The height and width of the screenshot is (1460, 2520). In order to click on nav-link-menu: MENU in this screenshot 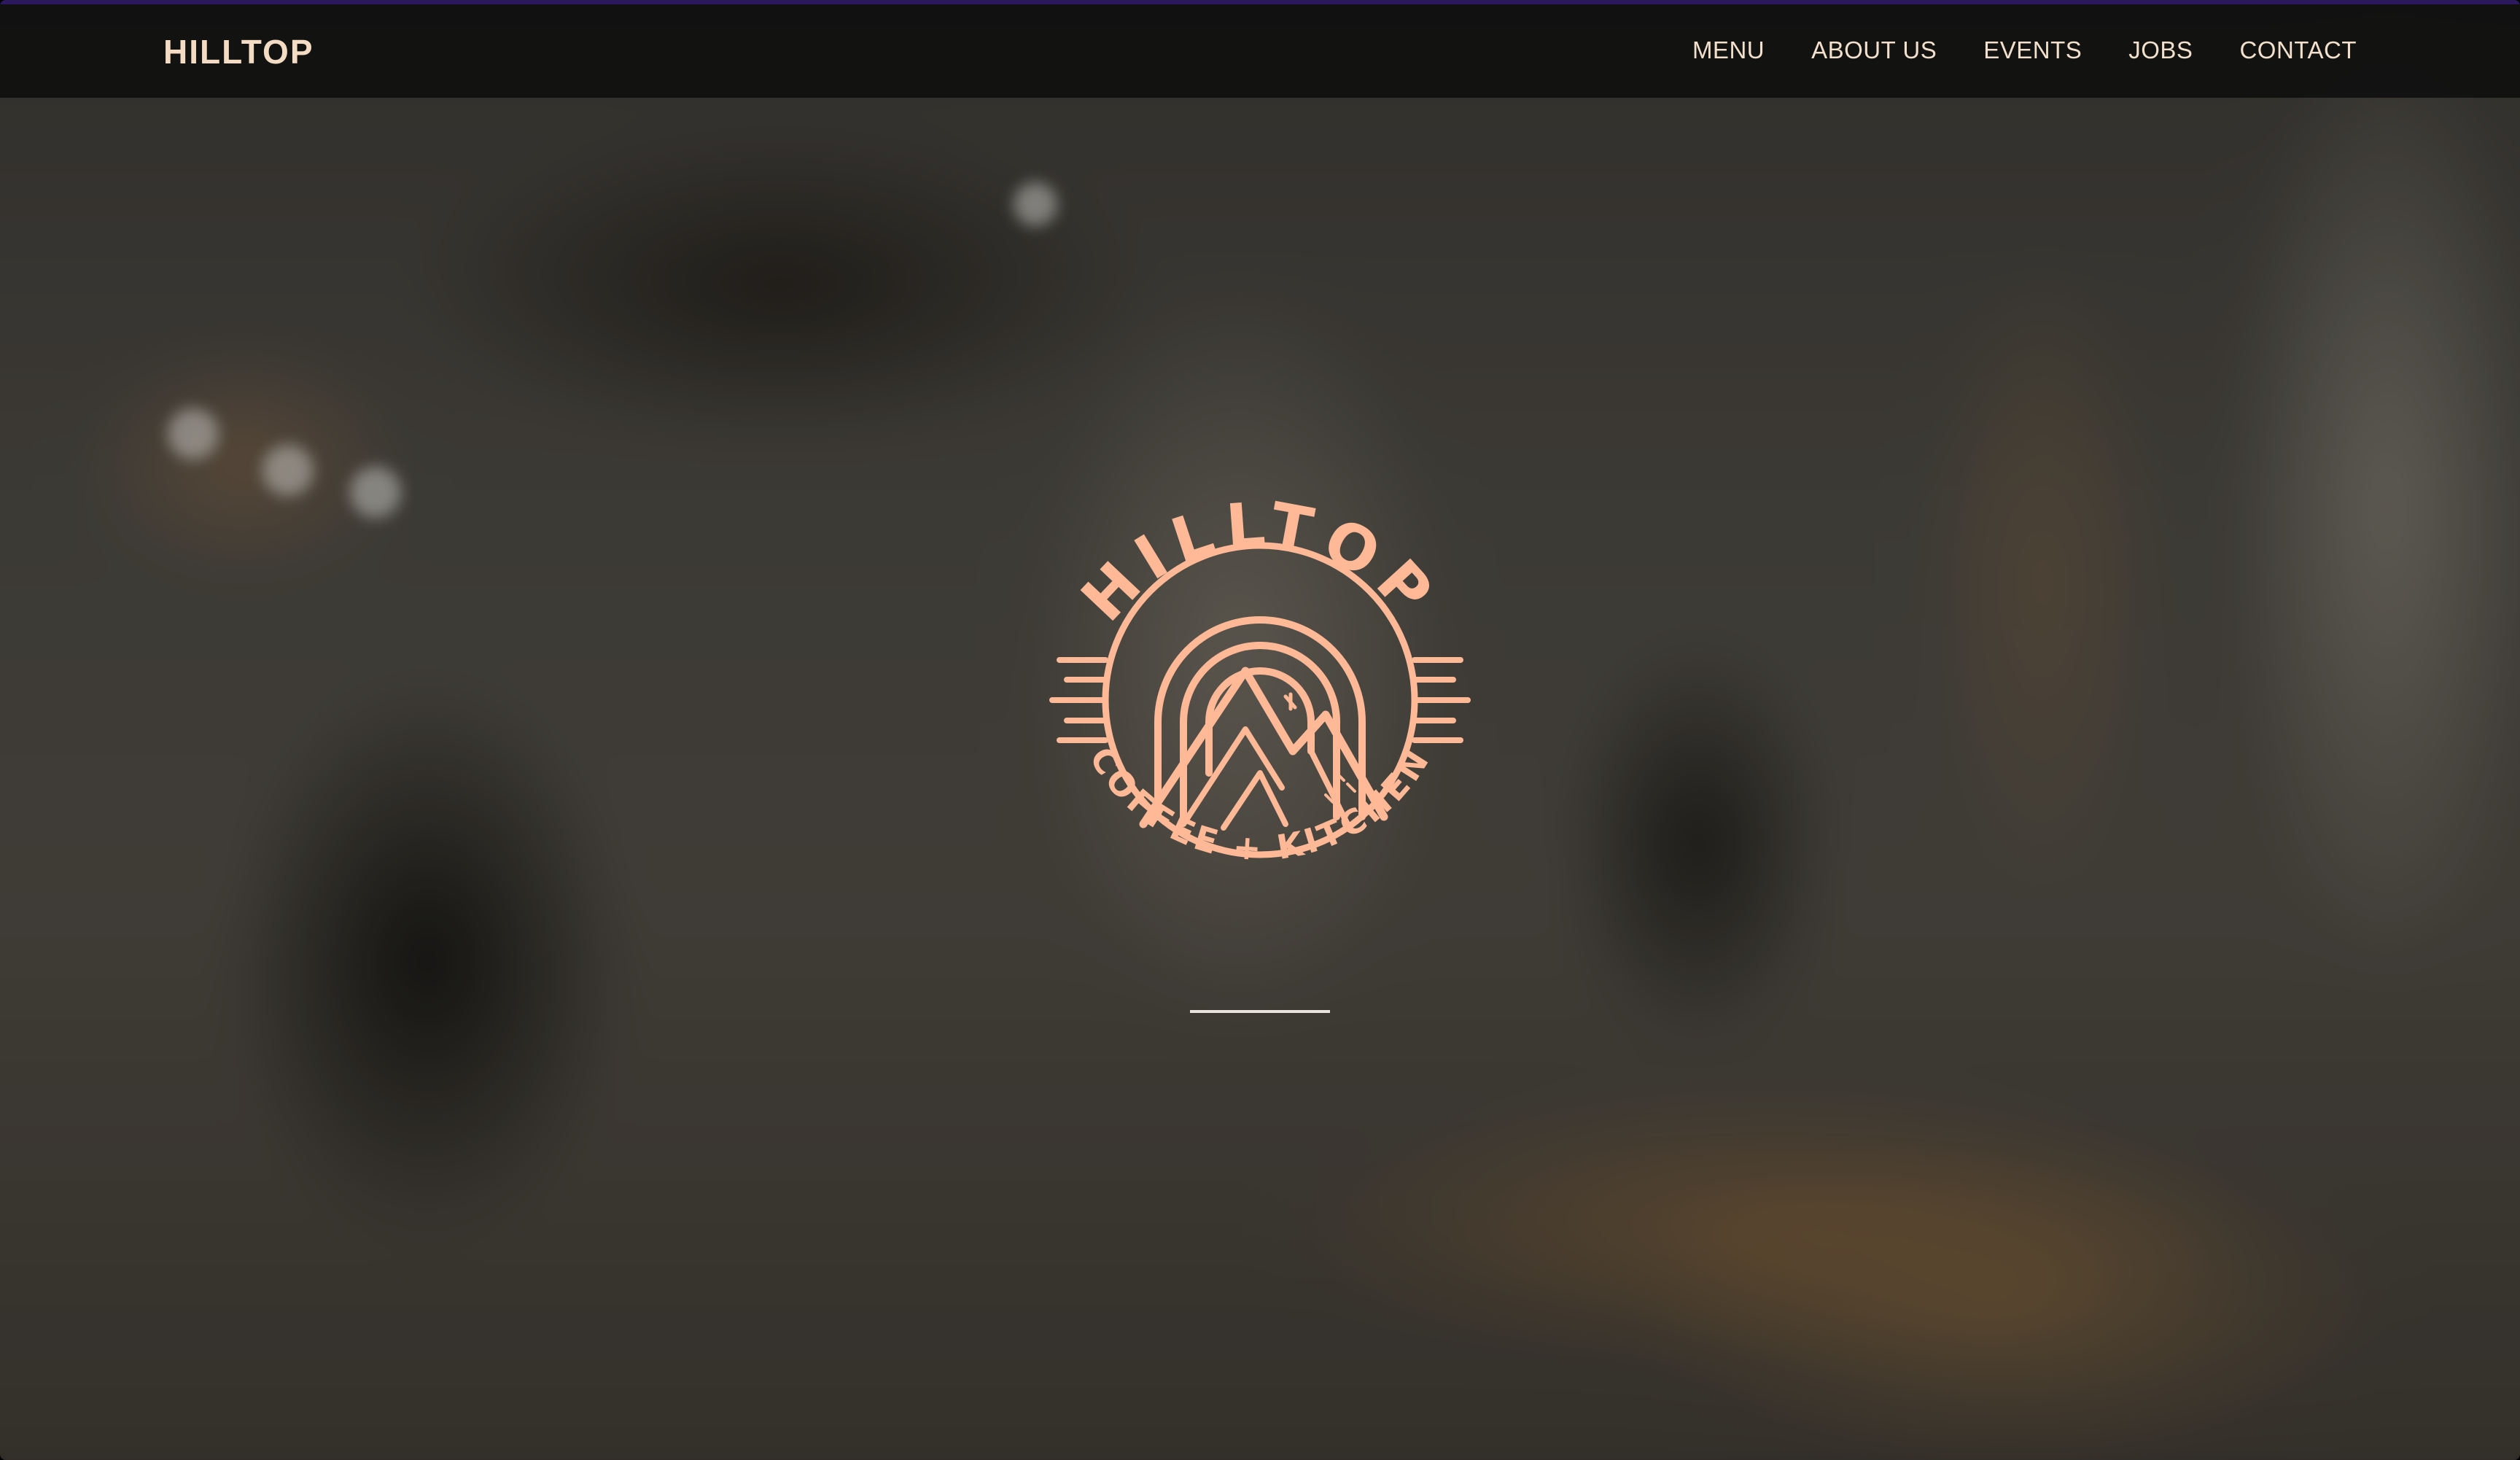, I will do `click(1728, 50)`.